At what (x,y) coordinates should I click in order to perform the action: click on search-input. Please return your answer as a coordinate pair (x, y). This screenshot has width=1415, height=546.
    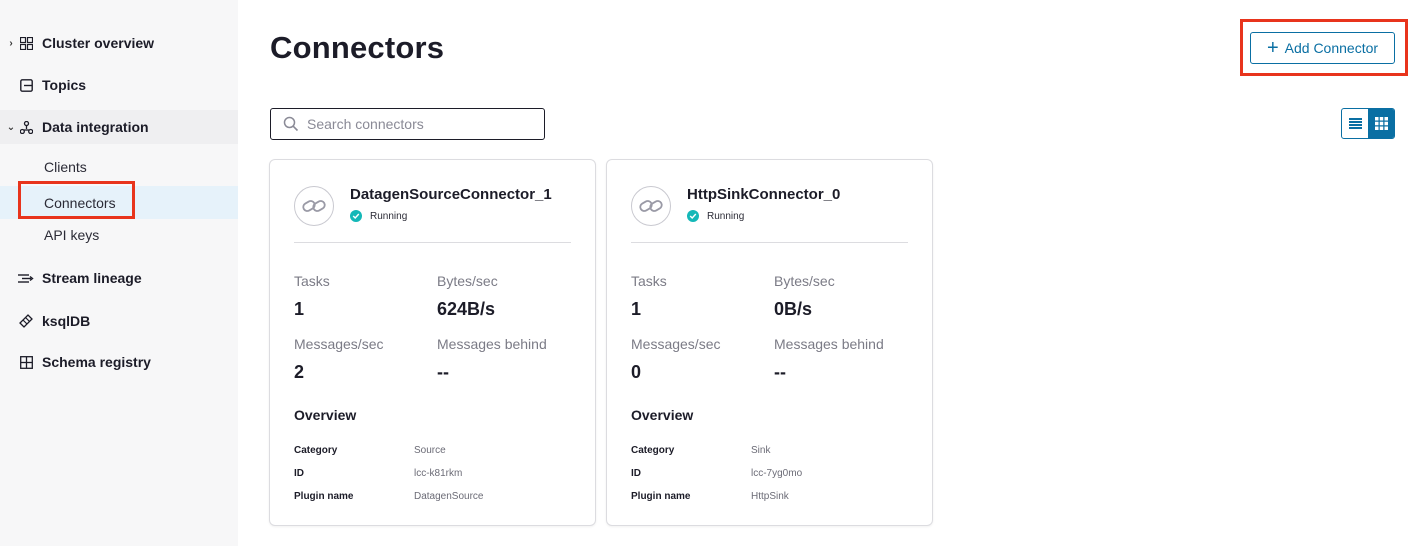
    Looking at the image, I should click on (422, 124).